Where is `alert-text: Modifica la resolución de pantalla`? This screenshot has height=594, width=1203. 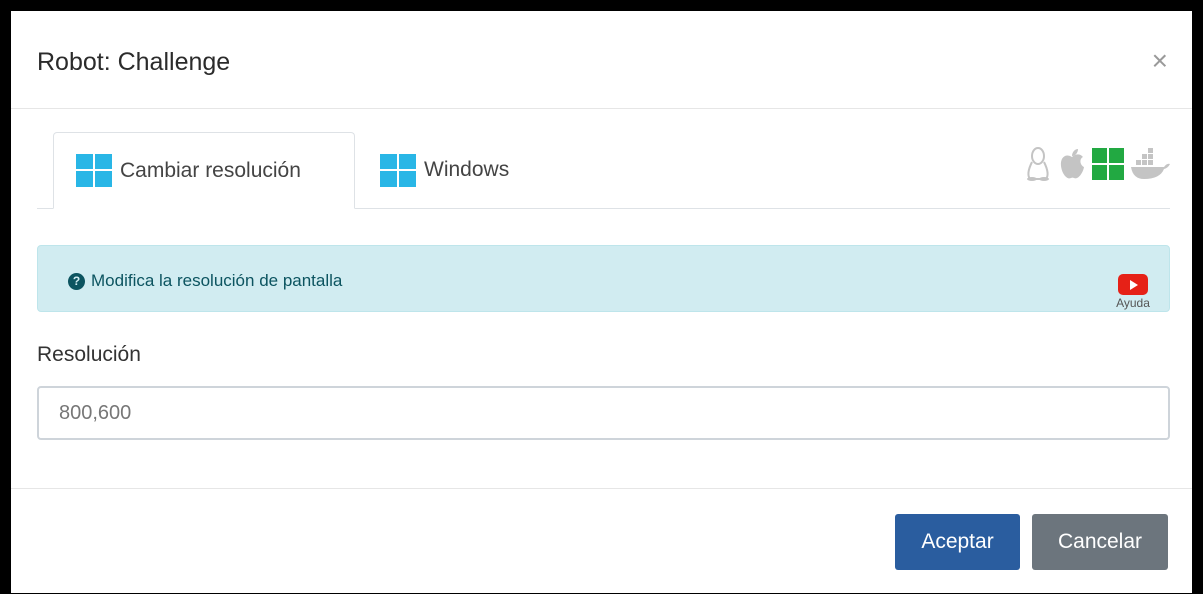
alert-text: Modifica la resolución de pantalla is located at coordinates (217, 280).